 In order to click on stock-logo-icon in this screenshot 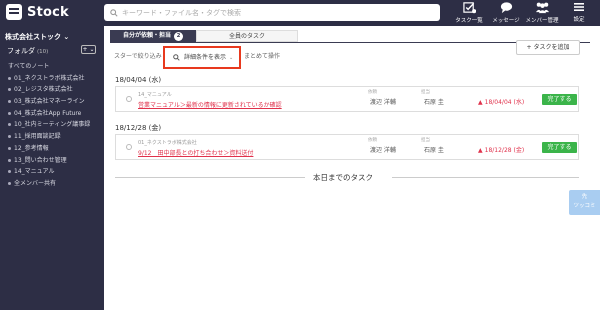, I will do `click(14, 12)`.